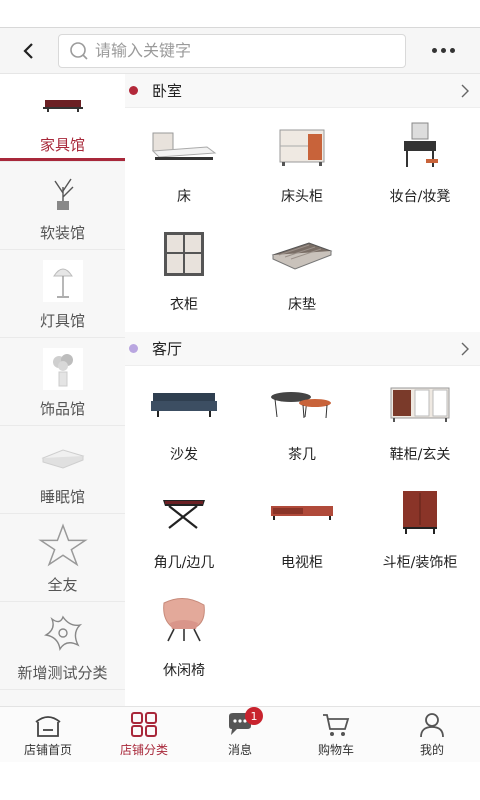 The height and width of the screenshot is (800, 480). What do you see at coordinates (302, 197) in the screenshot?
I see `category-item-label: 床头柜` at bounding box center [302, 197].